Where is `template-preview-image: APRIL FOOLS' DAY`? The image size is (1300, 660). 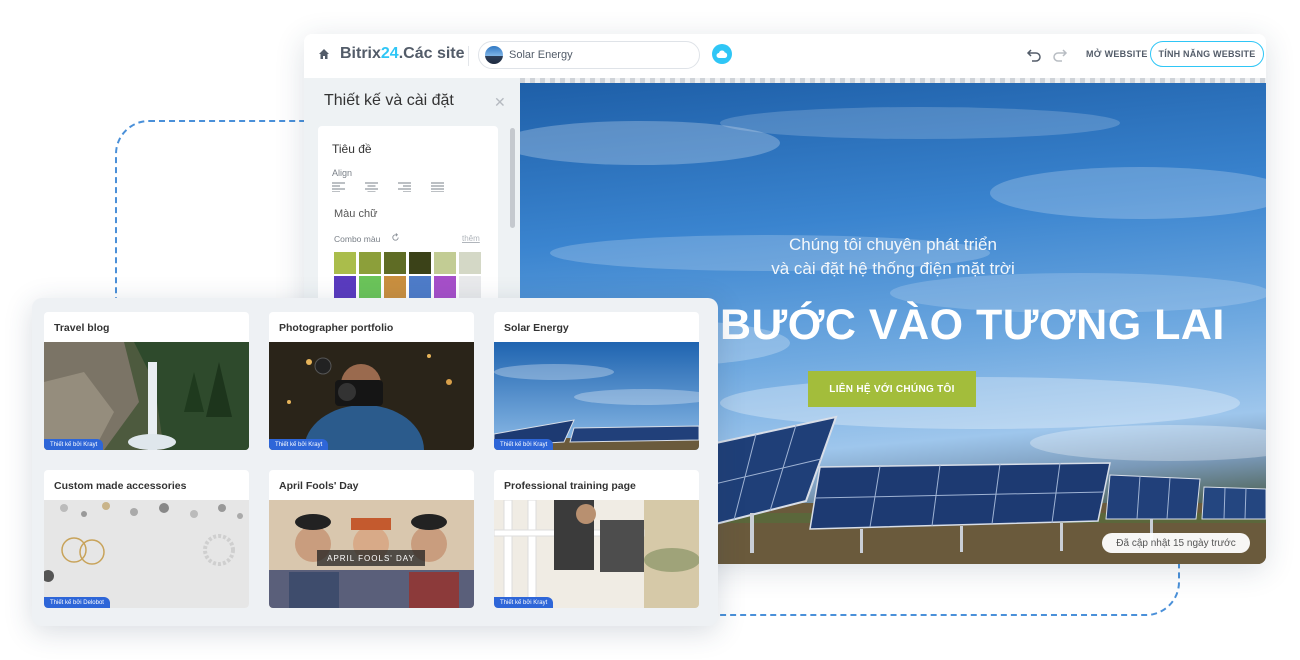 template-preview-image: APRIL FOOLS' DAY is located at coordinates (371, 554).